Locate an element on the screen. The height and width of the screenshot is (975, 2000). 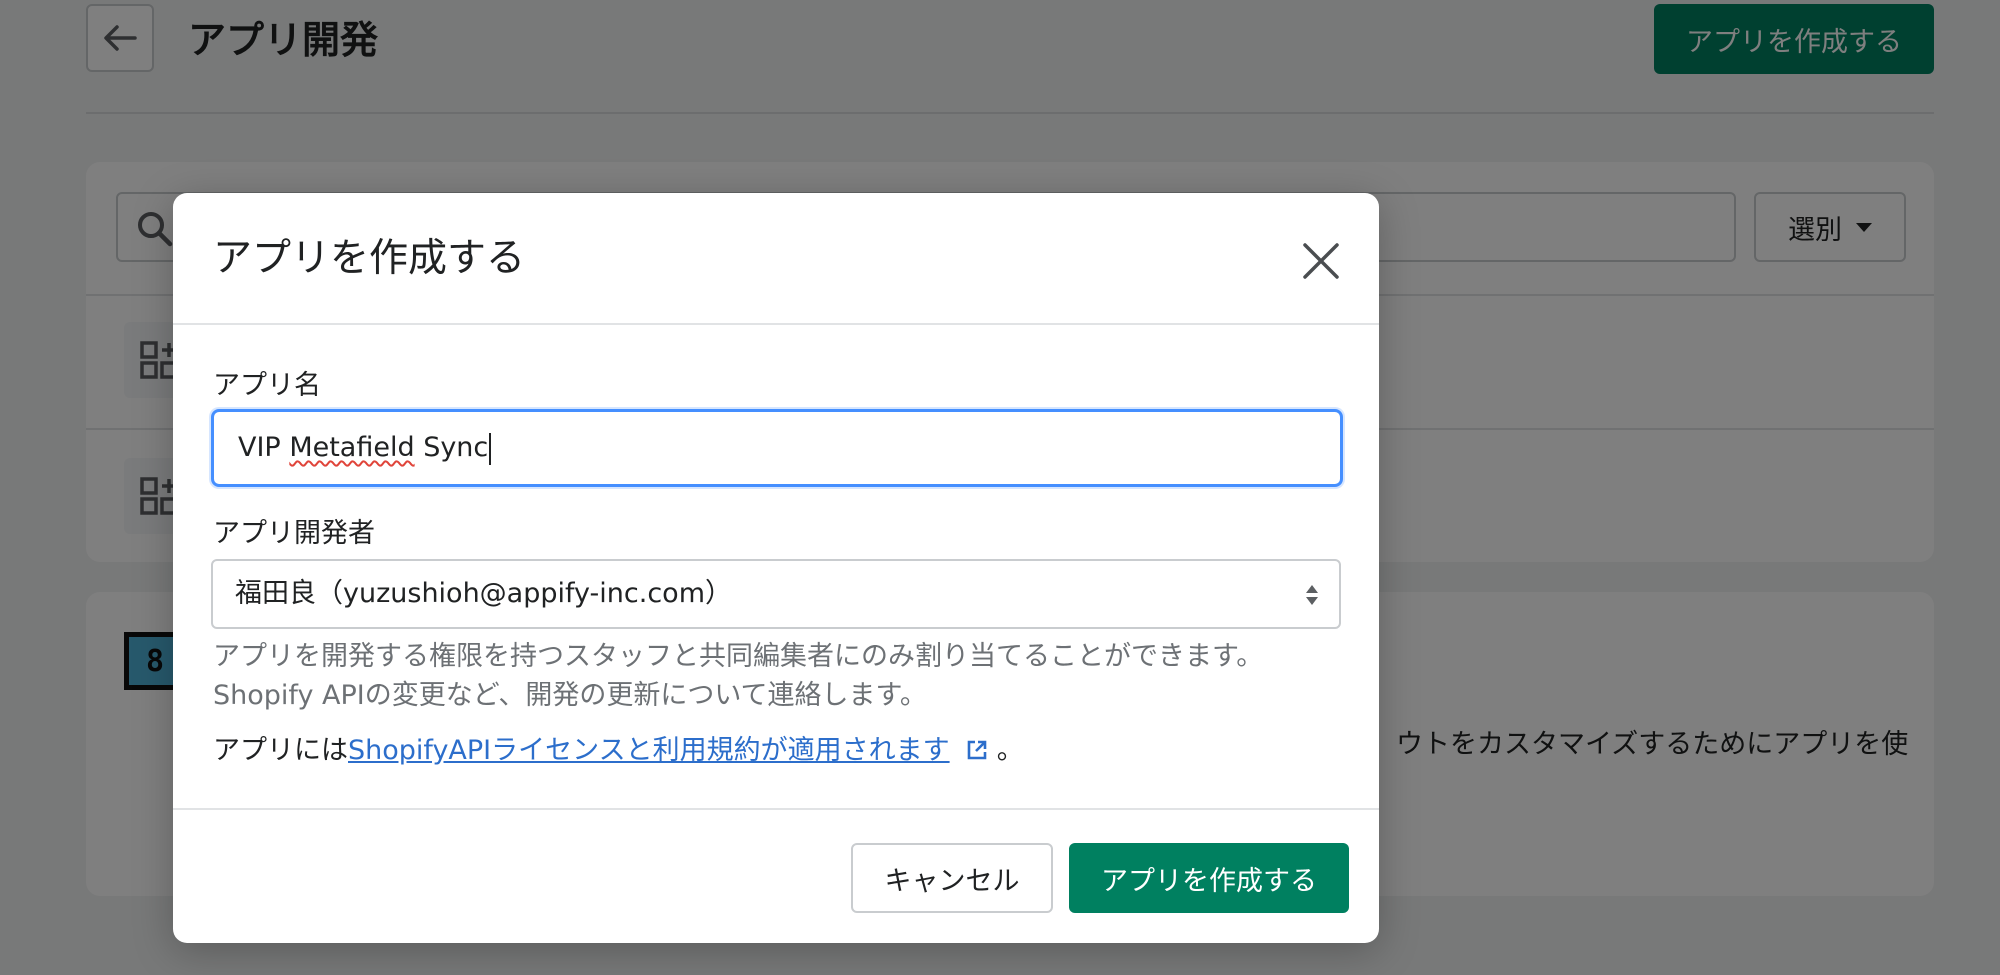
developer-select-value: 福田良（yuzushioh@appify-inc.com） is located at coordinates (483, 593).